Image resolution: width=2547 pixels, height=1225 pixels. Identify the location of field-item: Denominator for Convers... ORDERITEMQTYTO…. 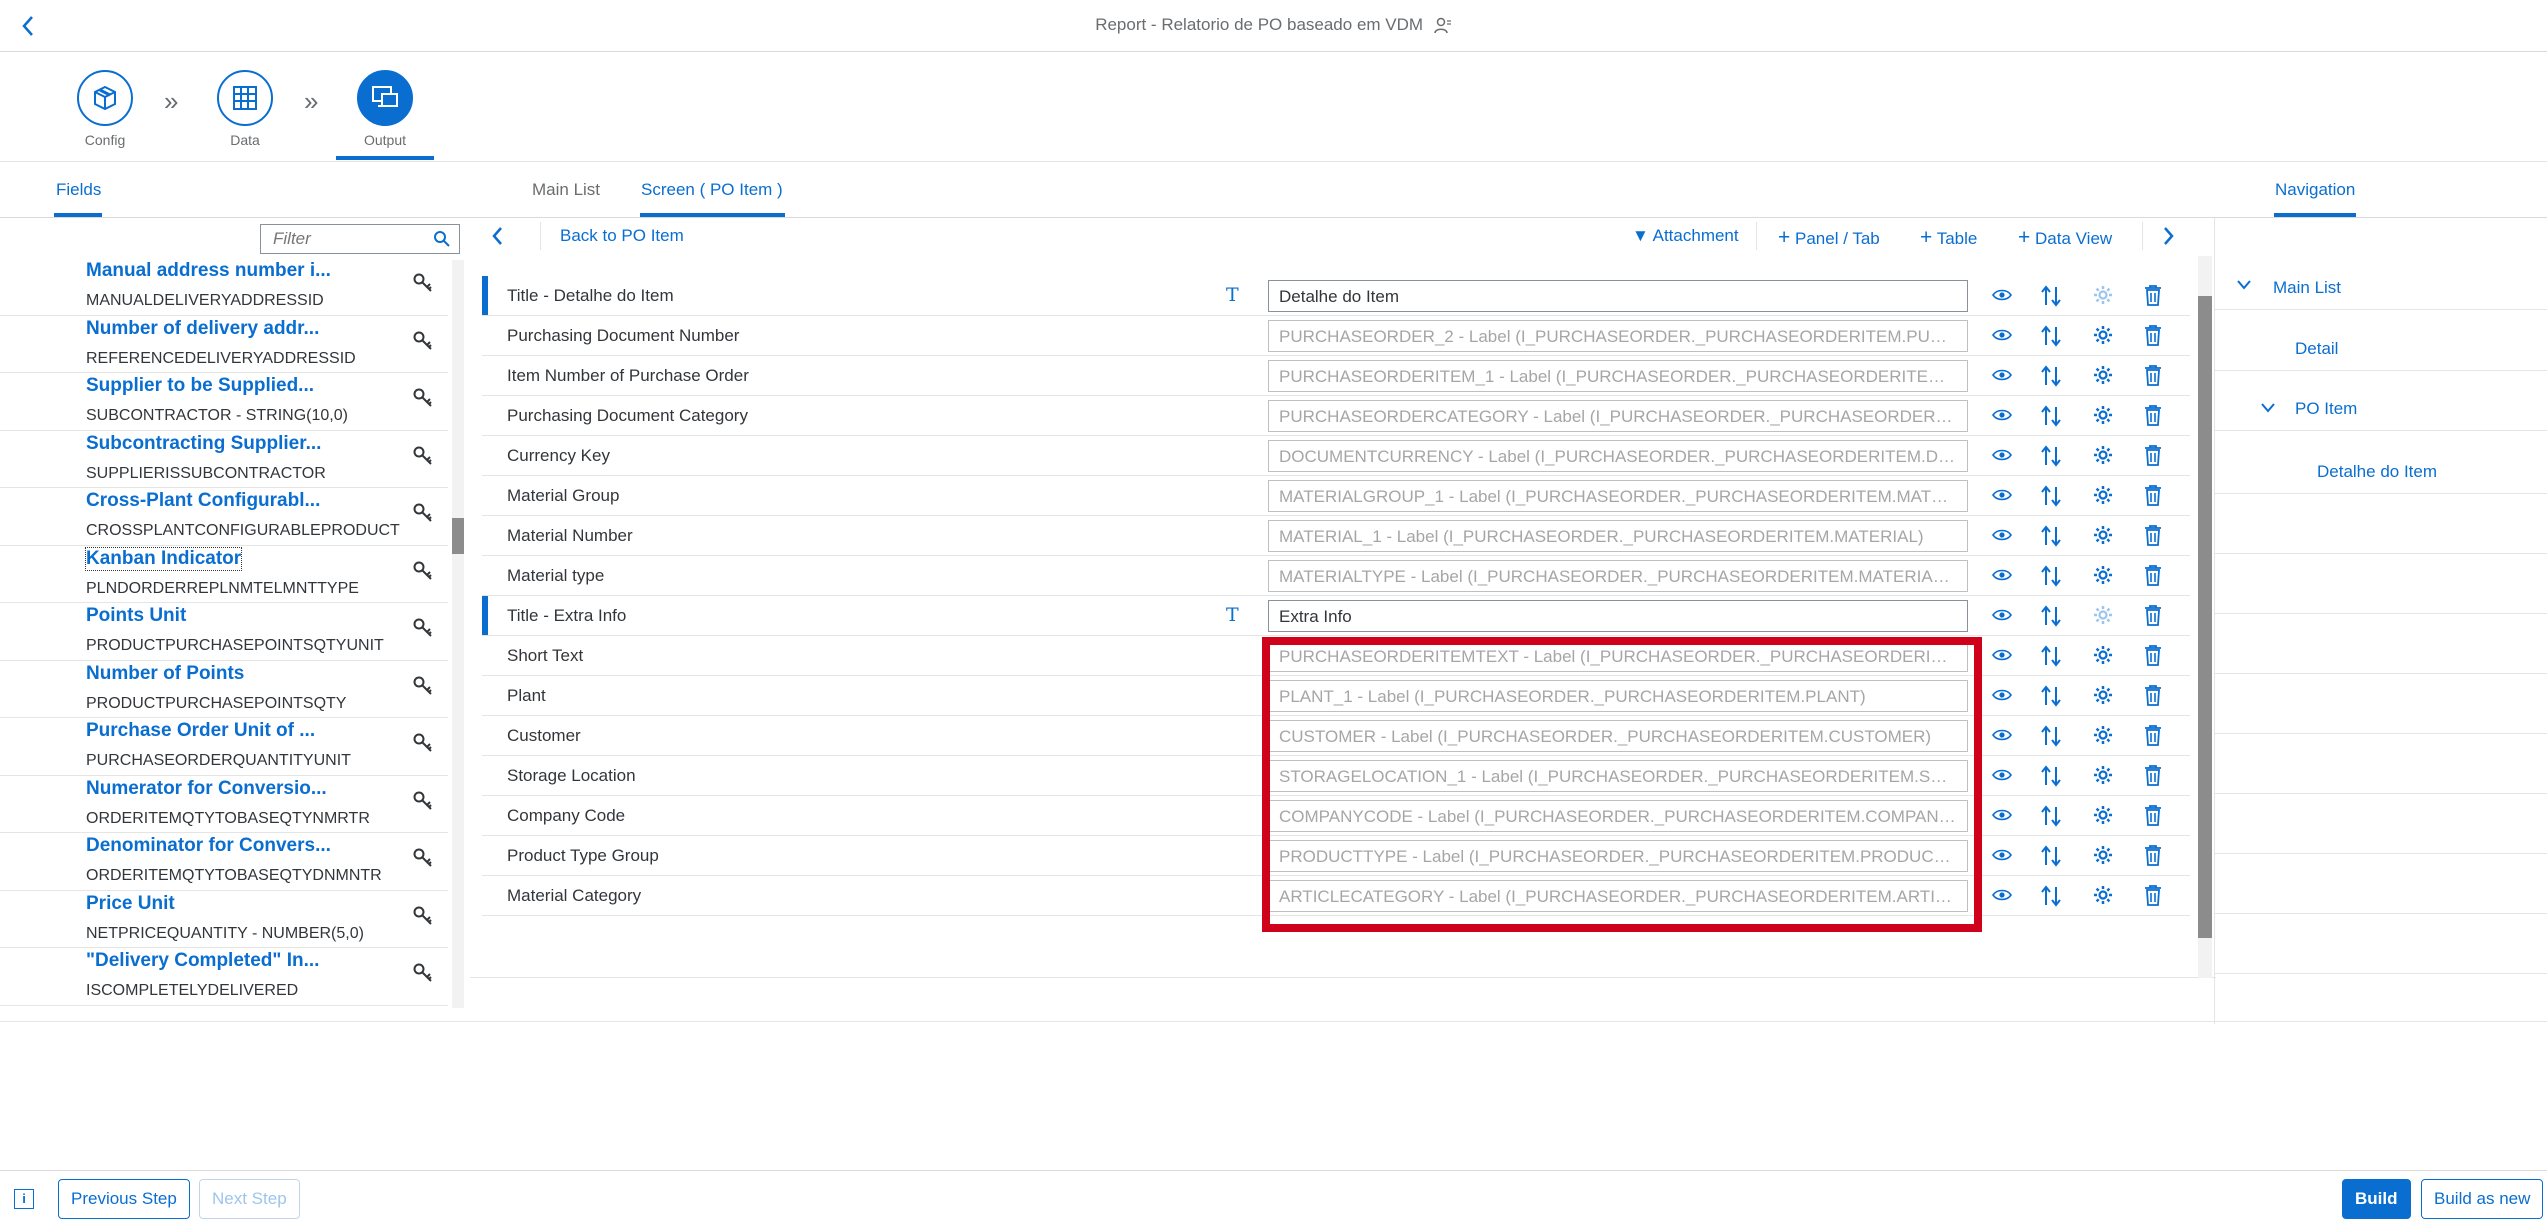
(224, 862).